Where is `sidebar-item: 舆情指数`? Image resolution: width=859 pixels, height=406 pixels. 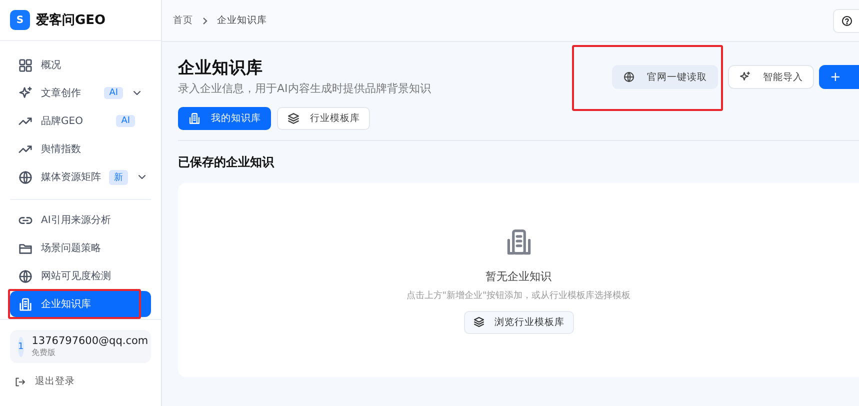
sidebar-item: 舆情指数 is located at coordinates (80, 149).